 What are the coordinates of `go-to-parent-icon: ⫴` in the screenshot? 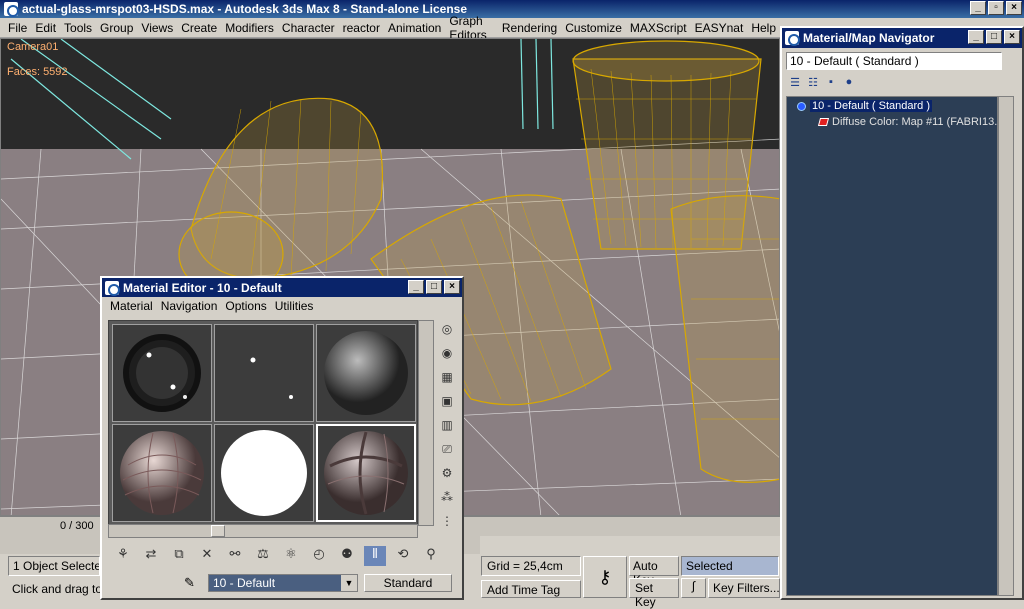 It's located at (375, 556).